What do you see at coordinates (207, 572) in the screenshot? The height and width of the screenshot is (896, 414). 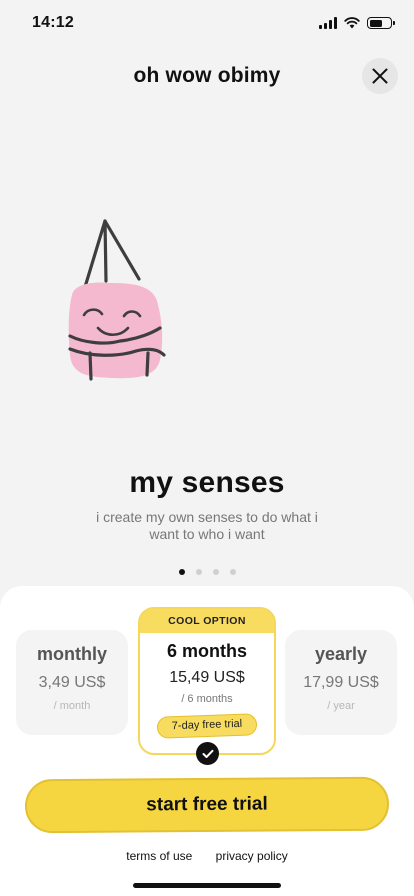 I see `page-indicator` at bounding box center [207, 572].